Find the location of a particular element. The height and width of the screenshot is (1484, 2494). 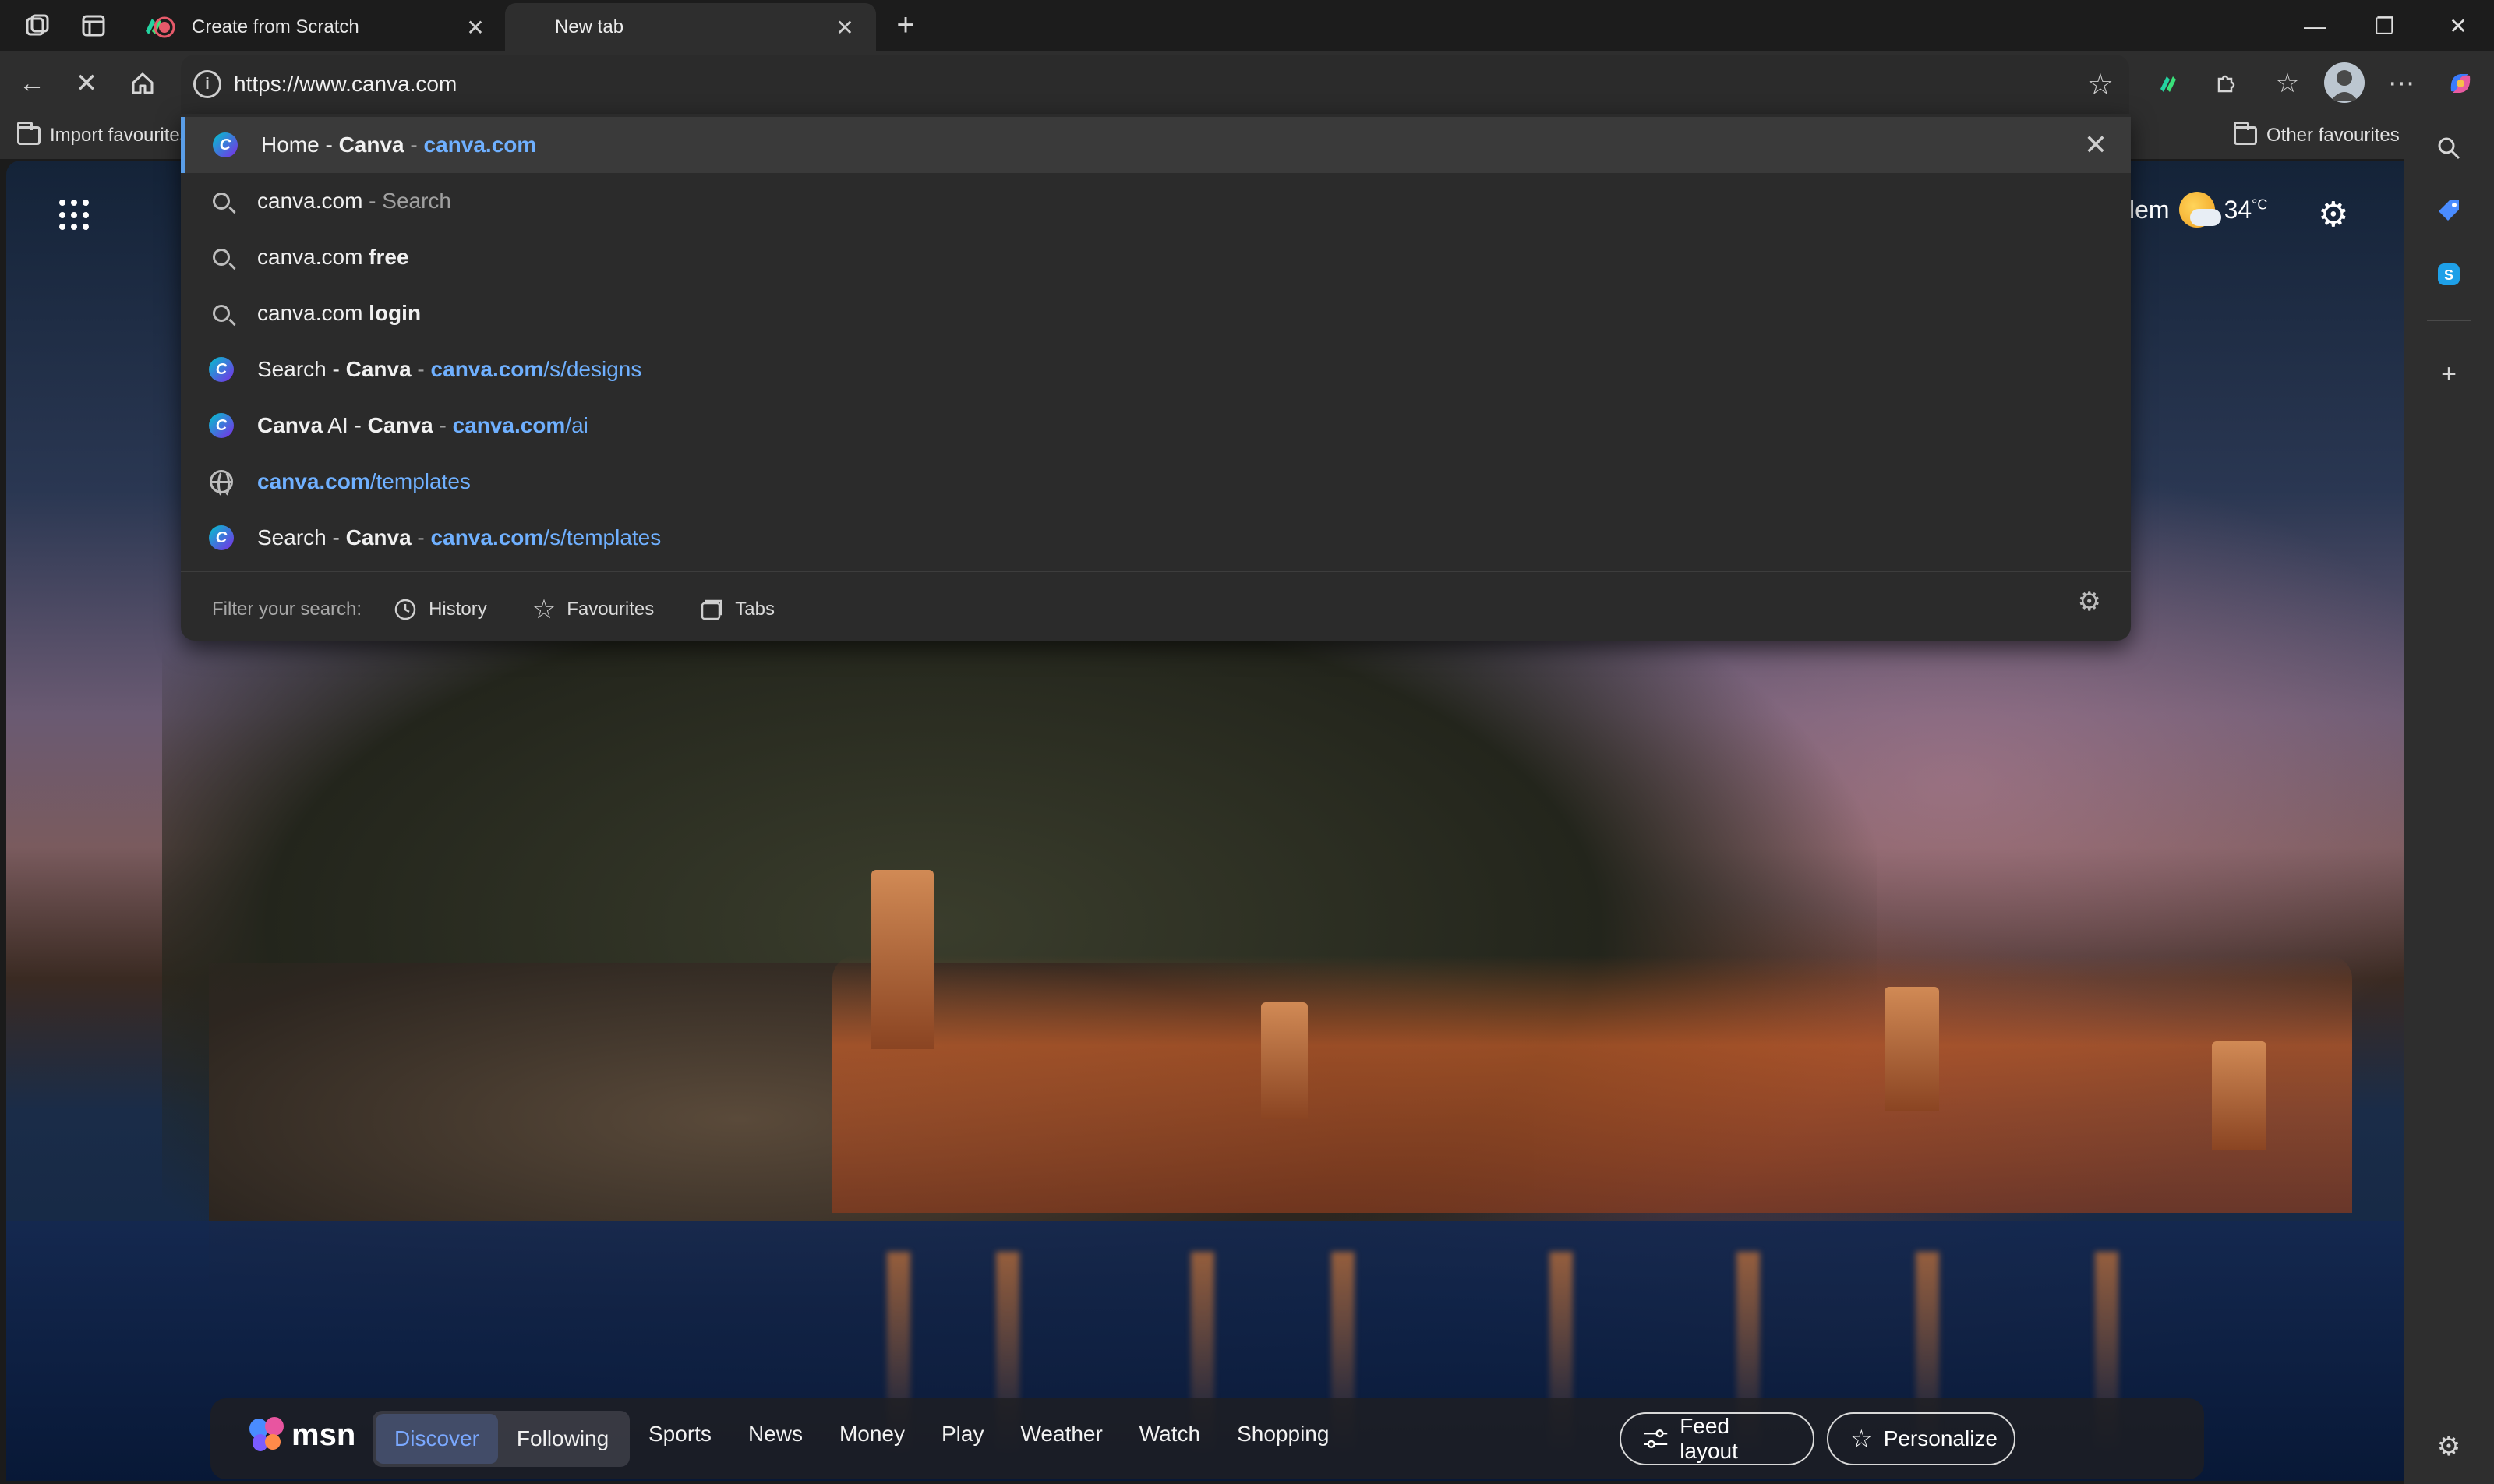

tab-new-tab: New tab ✕ is located at coordinates (690, 27).